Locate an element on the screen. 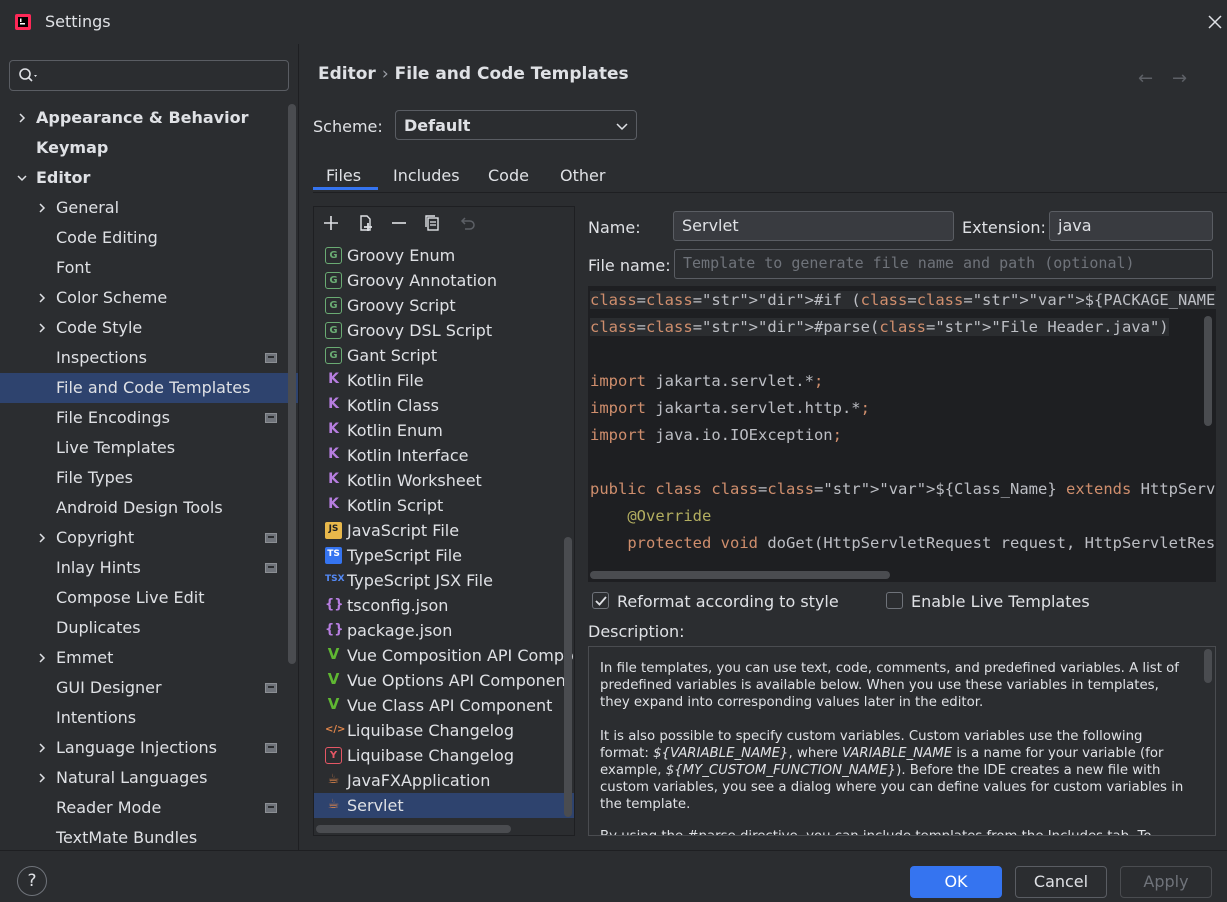 This screenshot has width=1227, height=902. template-list-item: V Vue Options API Component is located at coordinates (444, 680).